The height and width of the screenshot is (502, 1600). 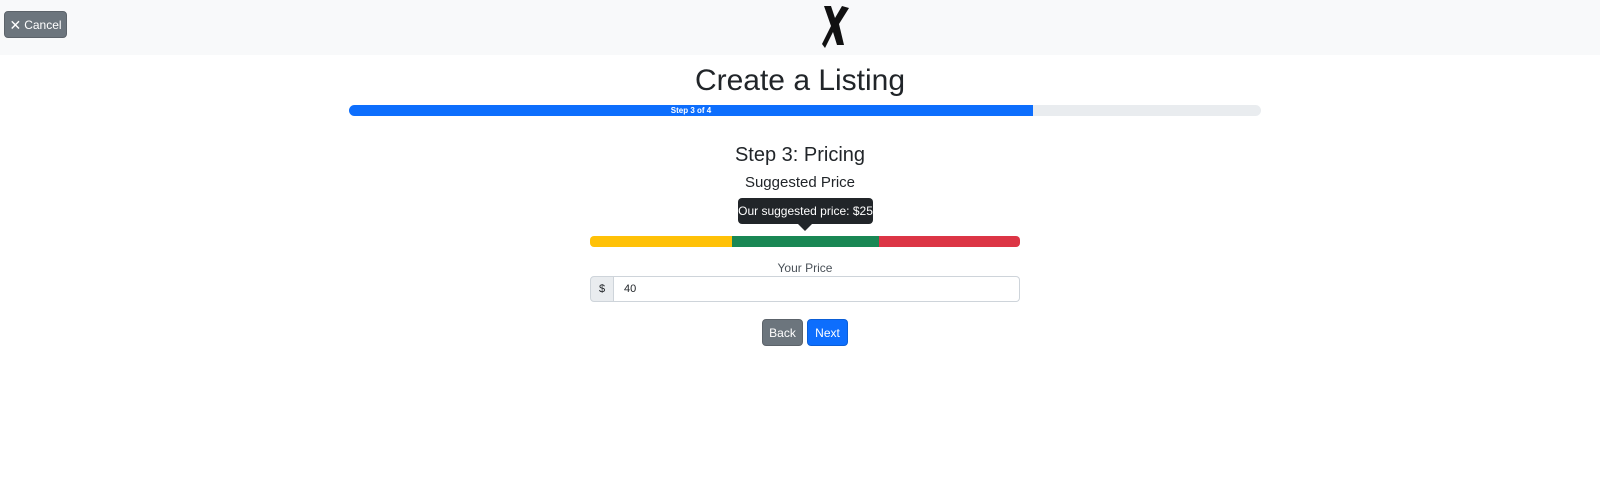 What do you see at coordinates (661, 241) in the screenshot?
I see `price-range-low` at bounding box center [661, 241].